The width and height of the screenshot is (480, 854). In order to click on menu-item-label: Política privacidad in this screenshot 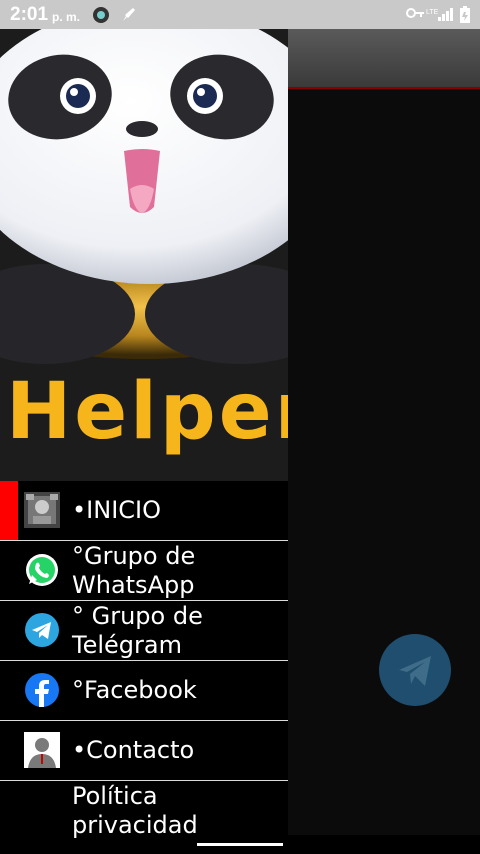, I will do `click(135, 810)`.